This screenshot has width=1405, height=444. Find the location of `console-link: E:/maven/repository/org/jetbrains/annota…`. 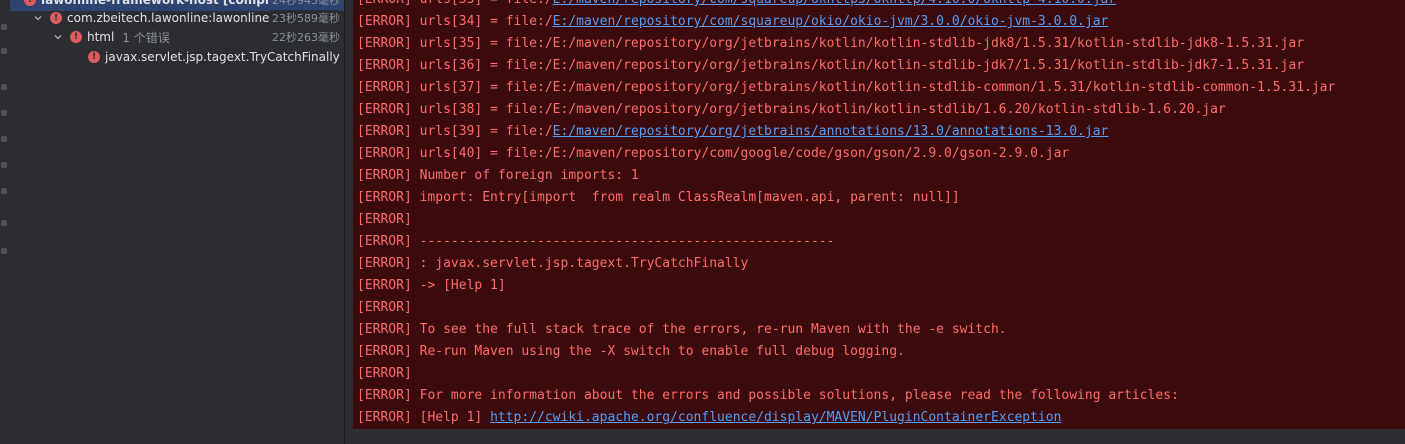

console-link: E:/maven/repository/org/jetbrains/annota… is located at coordinates (831, 131).